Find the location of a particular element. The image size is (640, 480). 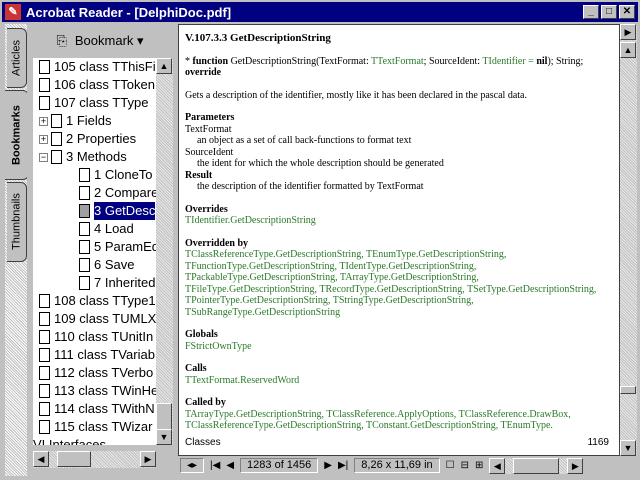

document-hscrollbar: ◀ ▶ is located at coordinates (536, 465).